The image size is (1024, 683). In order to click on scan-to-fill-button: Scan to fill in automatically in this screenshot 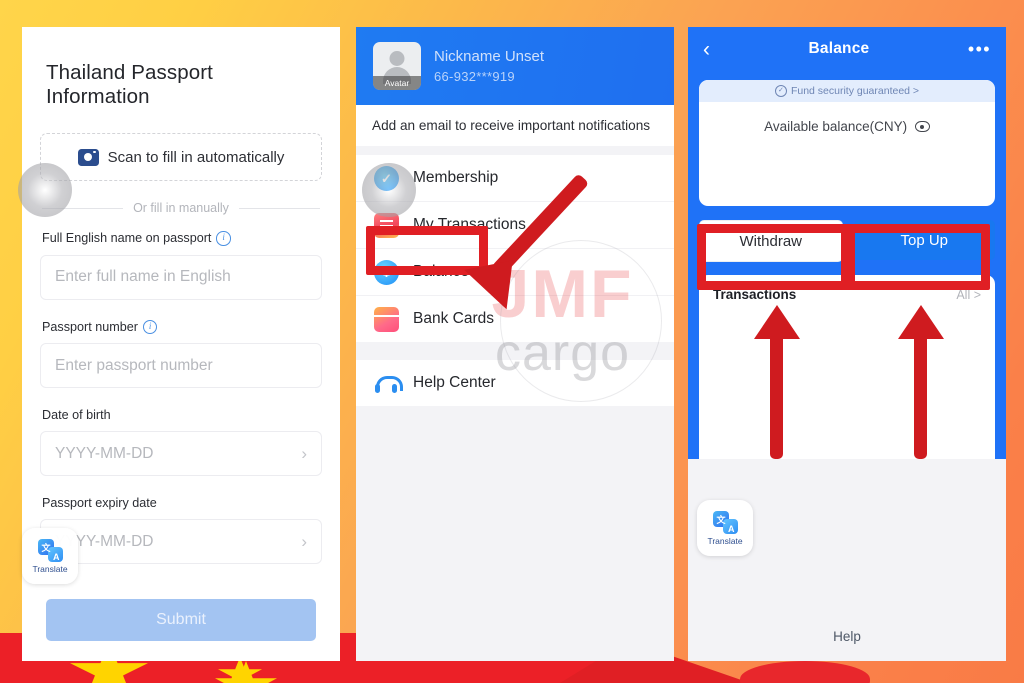, I will do `click(181, 157)`.